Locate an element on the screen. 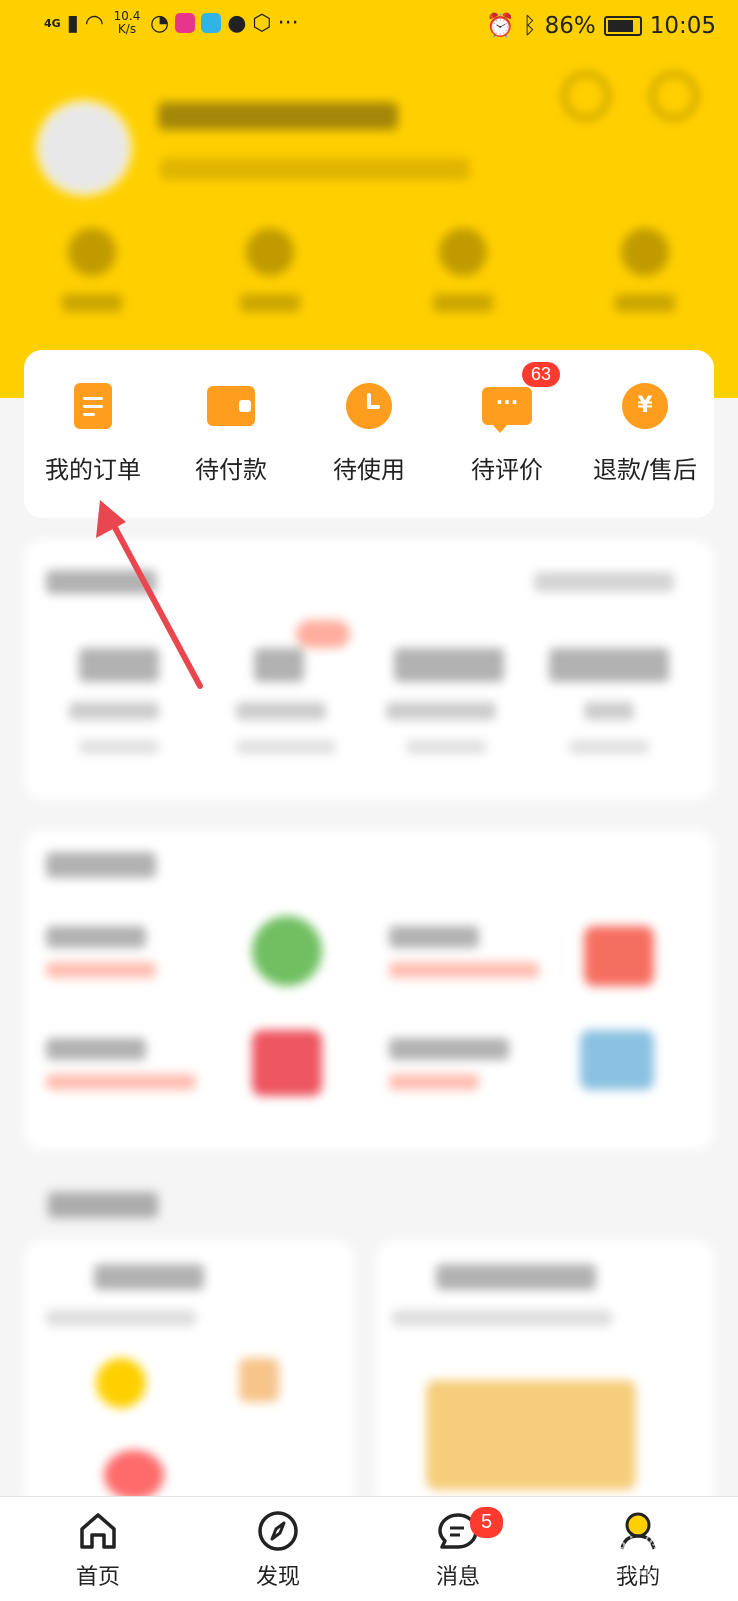 Image resolution: width=738 pixels, height=1601 pixels. watermark-text: Bai 经验 is located at coordinates (645, 1546).